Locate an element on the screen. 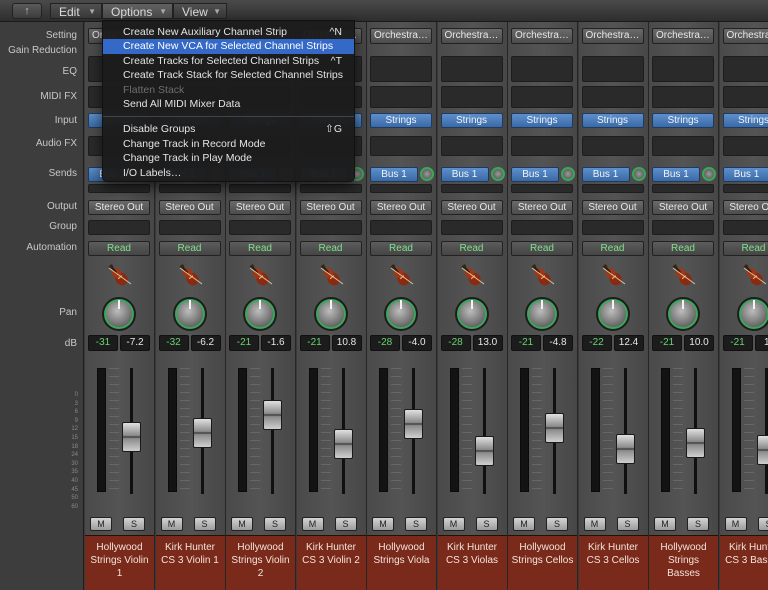  channel-name: Kirk Hunter CS 3 Violas is located at coordinates (472, 562).